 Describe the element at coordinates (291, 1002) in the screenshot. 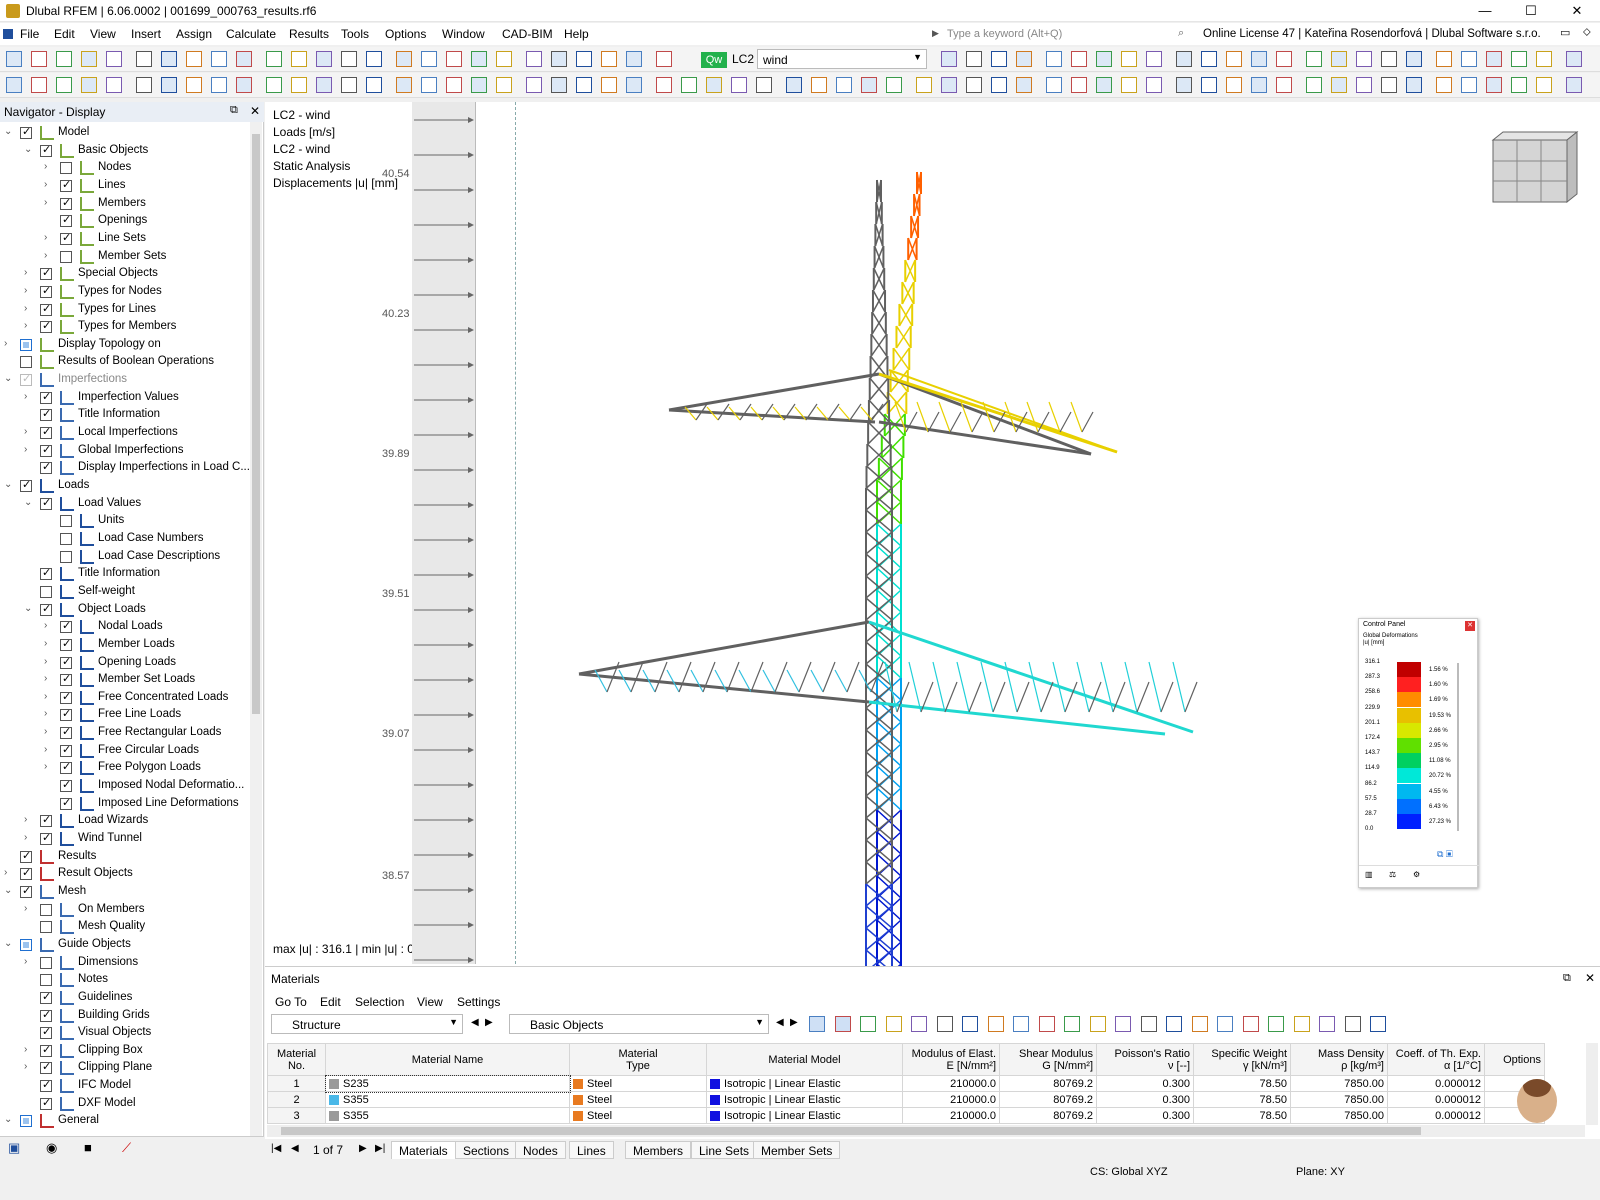

I see `materials-menu-goto: Go To` at that location.